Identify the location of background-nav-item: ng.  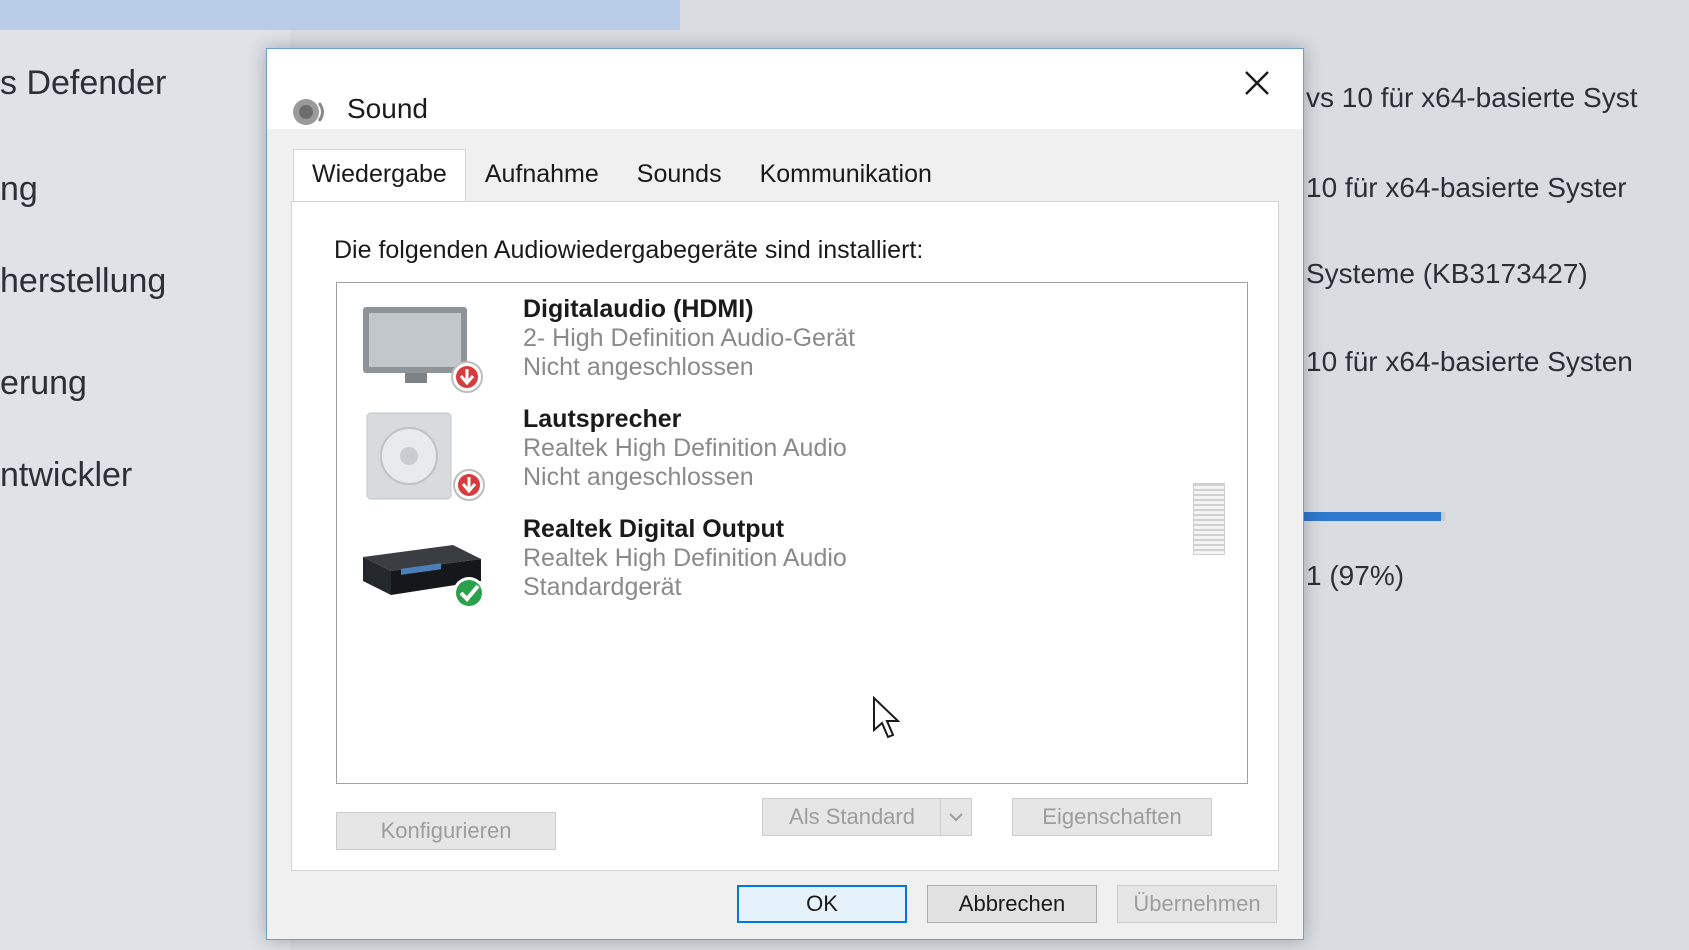
(19, 189).